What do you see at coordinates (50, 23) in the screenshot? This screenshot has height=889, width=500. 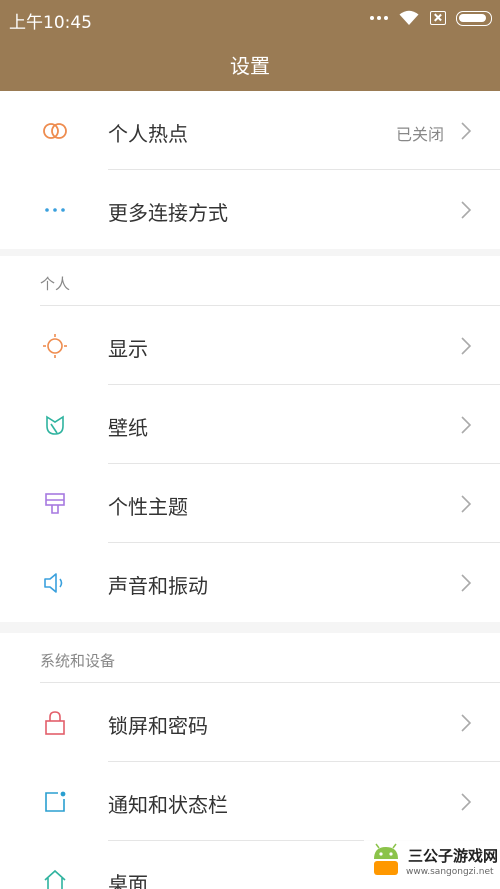 I see `status-time: 上午10:45` at bounding box center [50, 23].